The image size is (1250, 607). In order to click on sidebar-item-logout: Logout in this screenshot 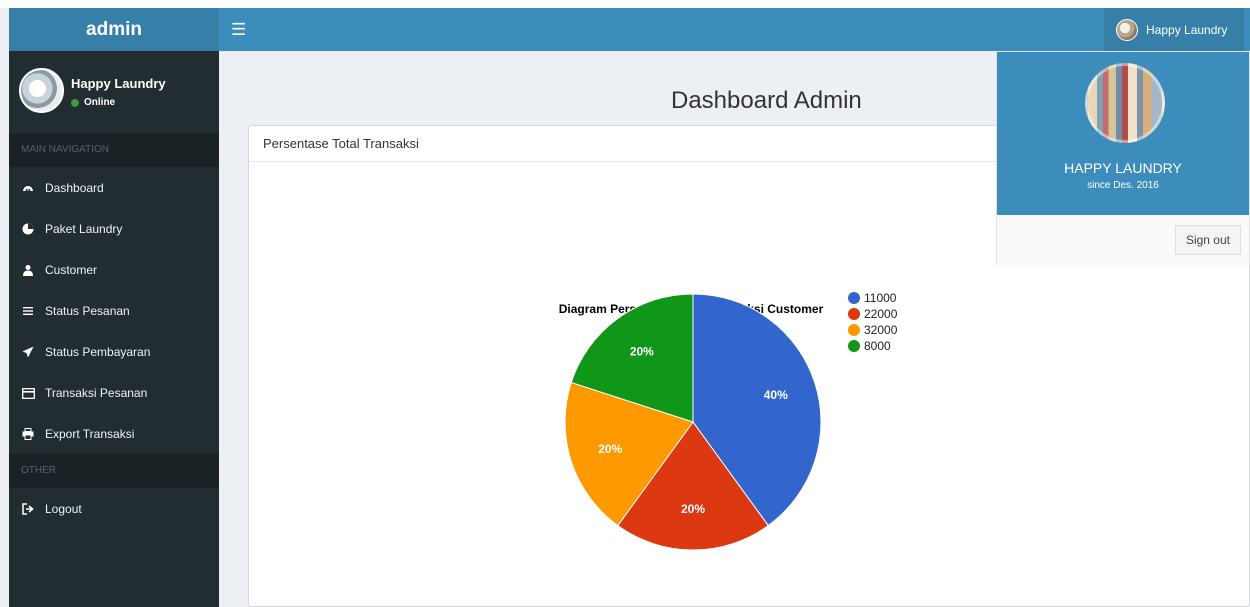, I will do `click(114, 508)`.